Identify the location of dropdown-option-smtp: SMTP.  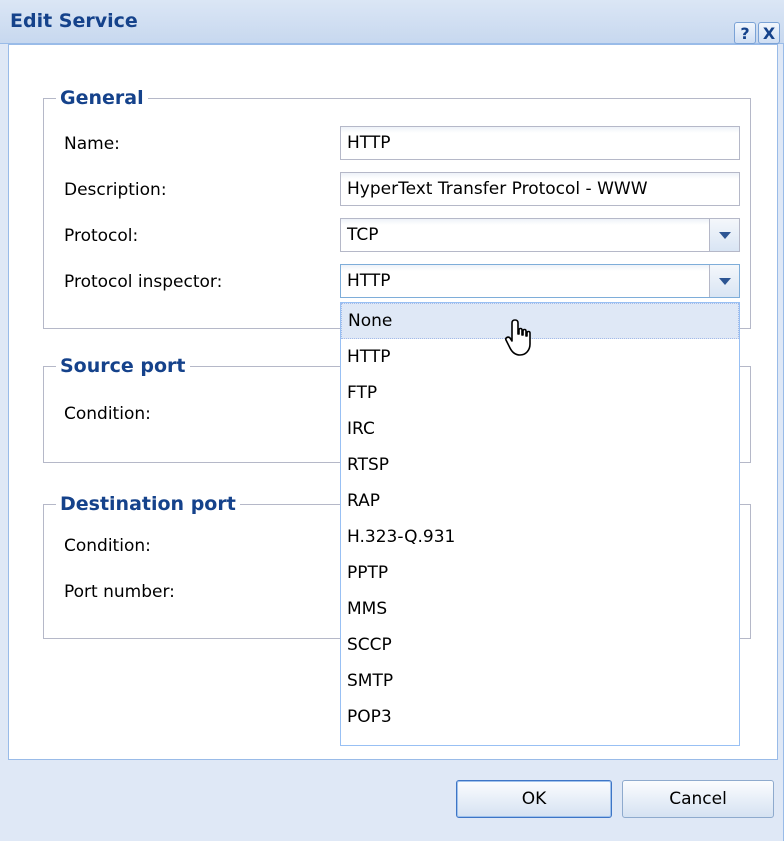
(540, 681).